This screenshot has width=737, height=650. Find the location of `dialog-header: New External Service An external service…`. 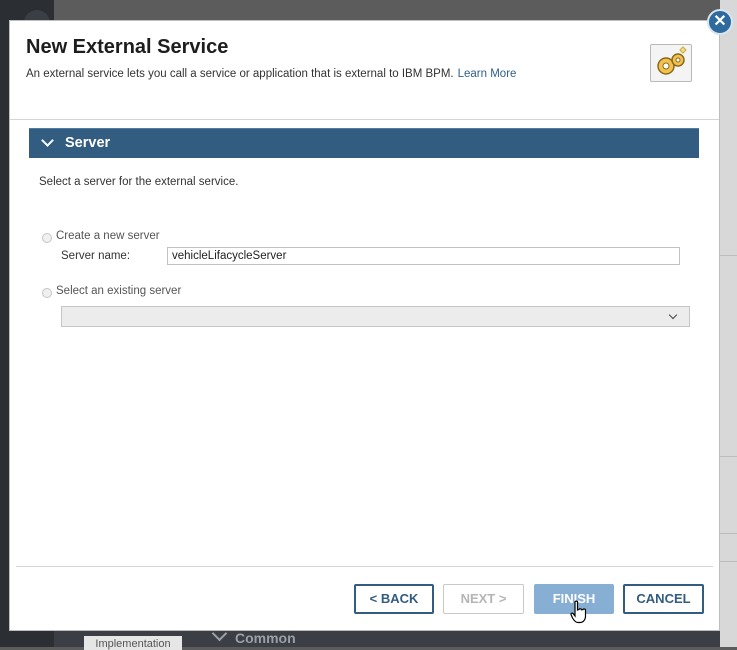

dialog-header: New External Service An external service… is located at coordinates (364, 70).